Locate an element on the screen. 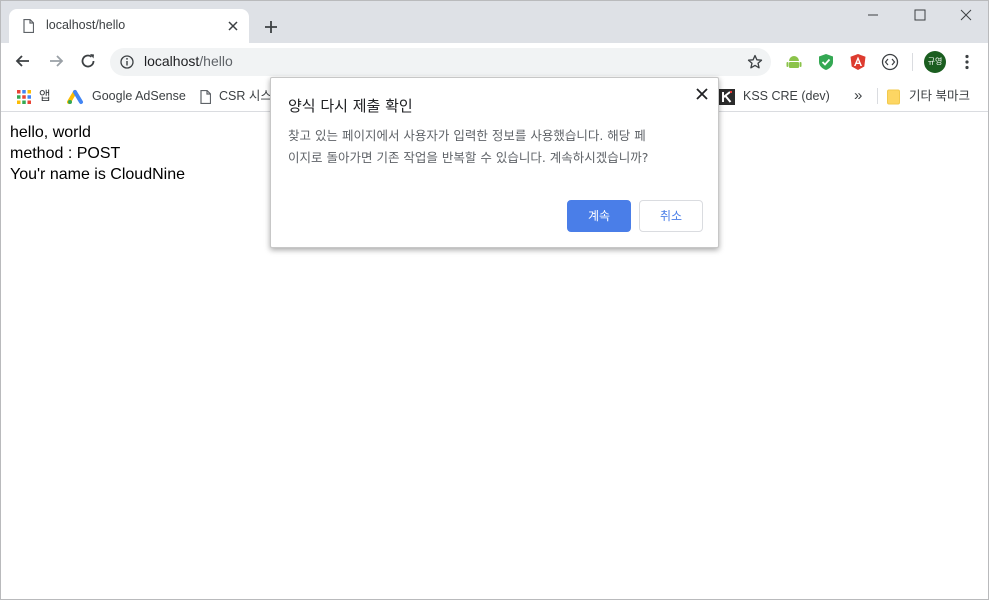  close-window-icon is located at coordinates (966, 15).